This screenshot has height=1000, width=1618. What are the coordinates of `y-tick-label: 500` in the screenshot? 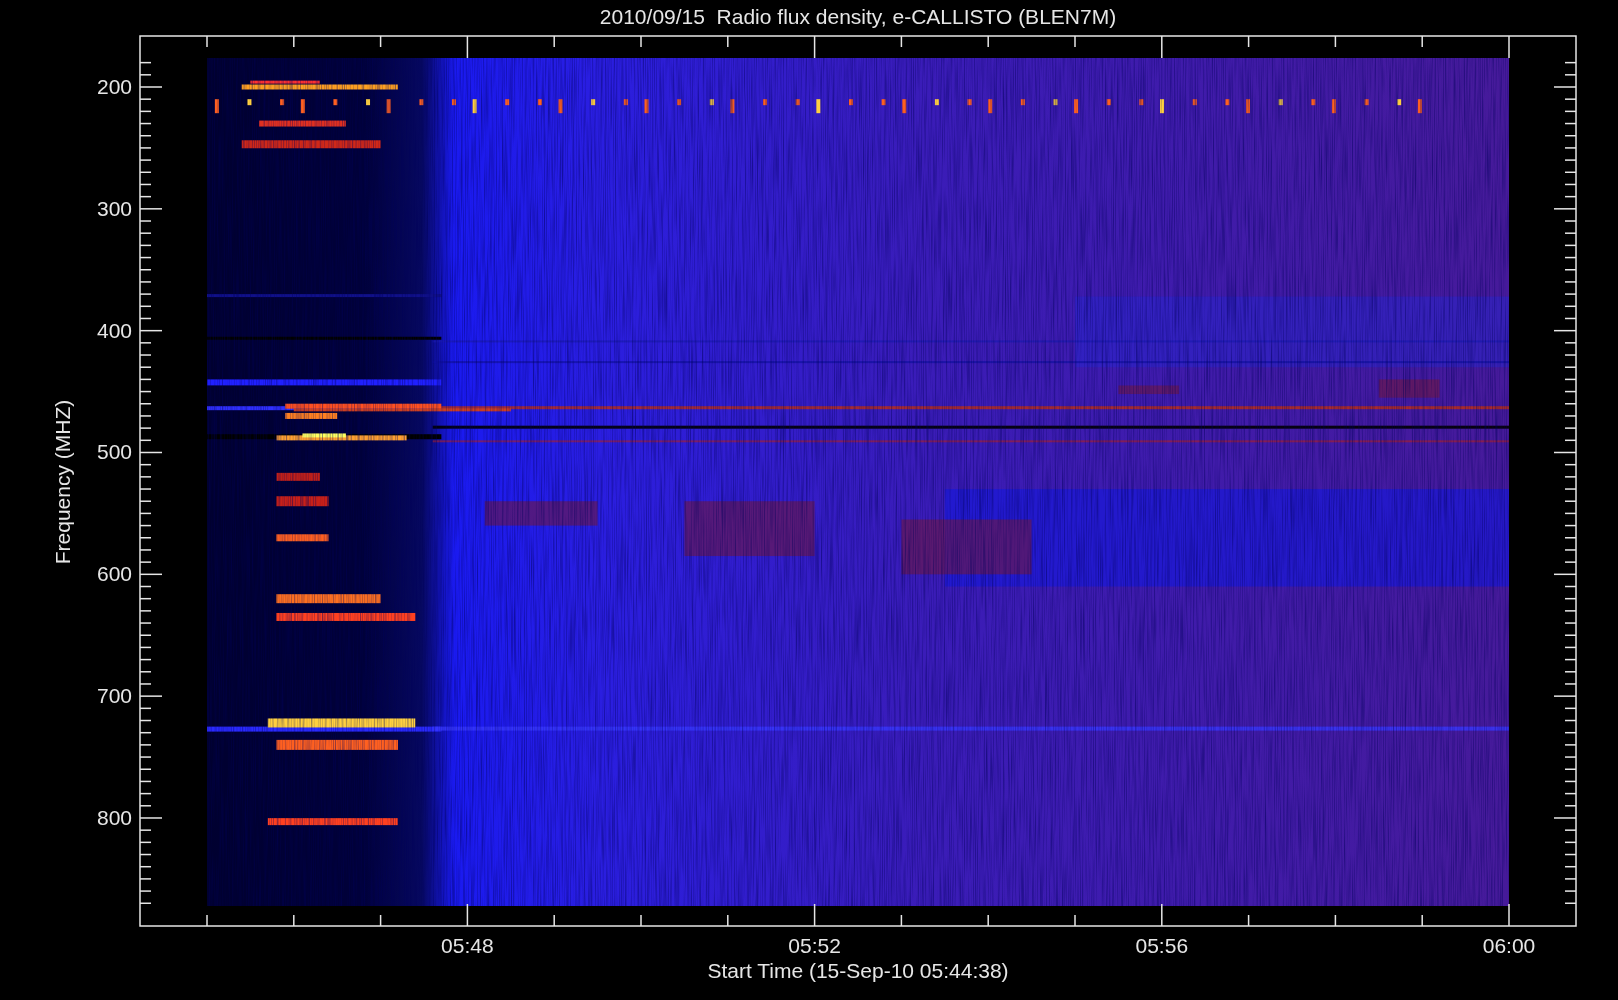 It's located at (114, 452).